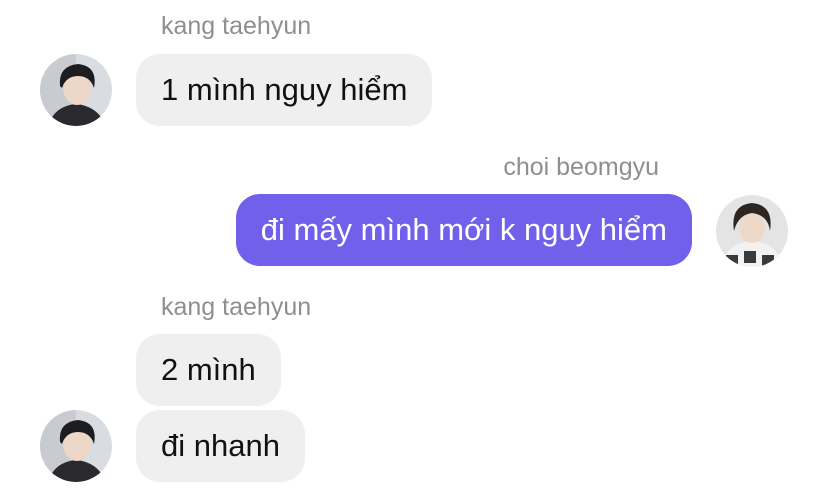  What do you see at coordinates (463, 230) in the screenshot?
I see `message-bubble: đi mấy mình mới k nguy hiểm` at bounding box center [463, 230].